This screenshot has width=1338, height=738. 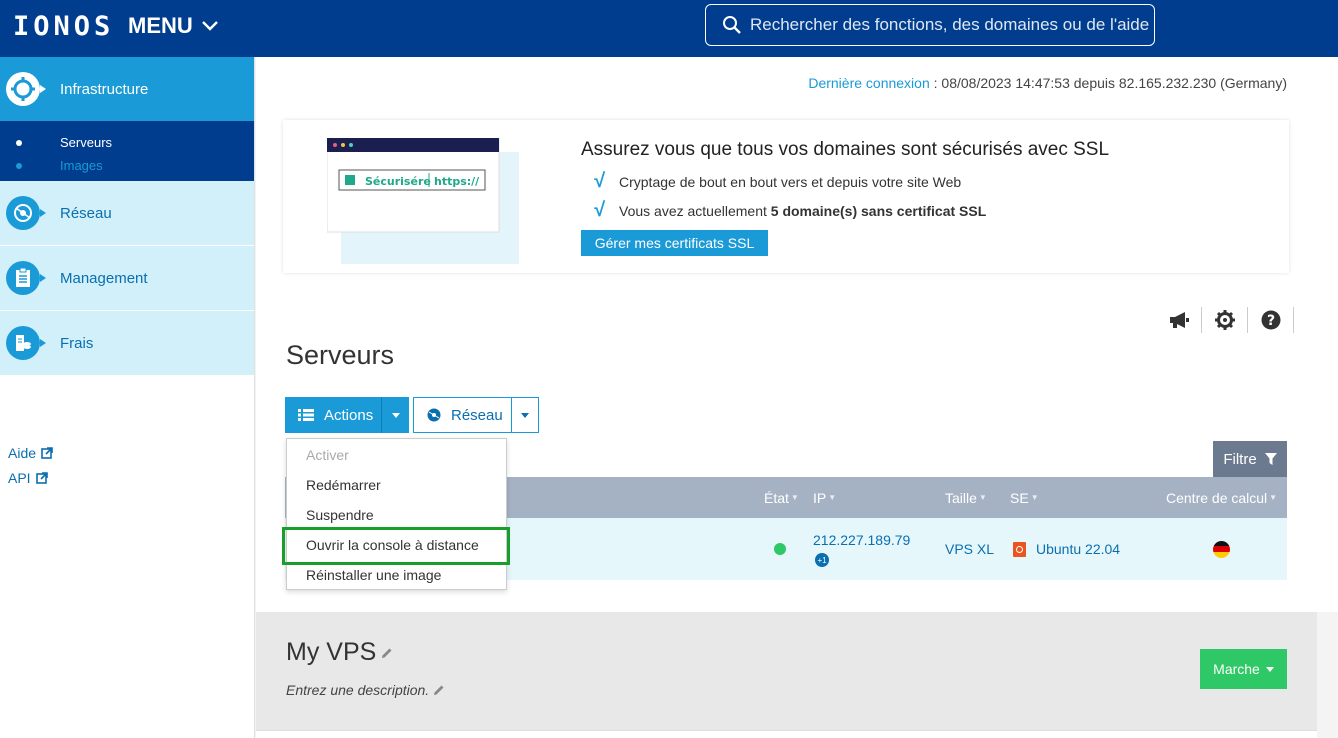 I want to click on column-header-label: État, so click(x=776, y=497).